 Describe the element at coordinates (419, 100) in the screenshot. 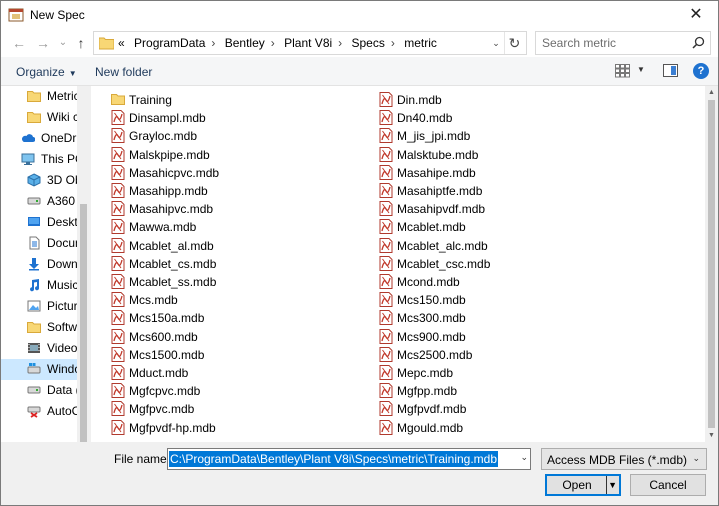

I see `file-name: Din.mdb` at that location.